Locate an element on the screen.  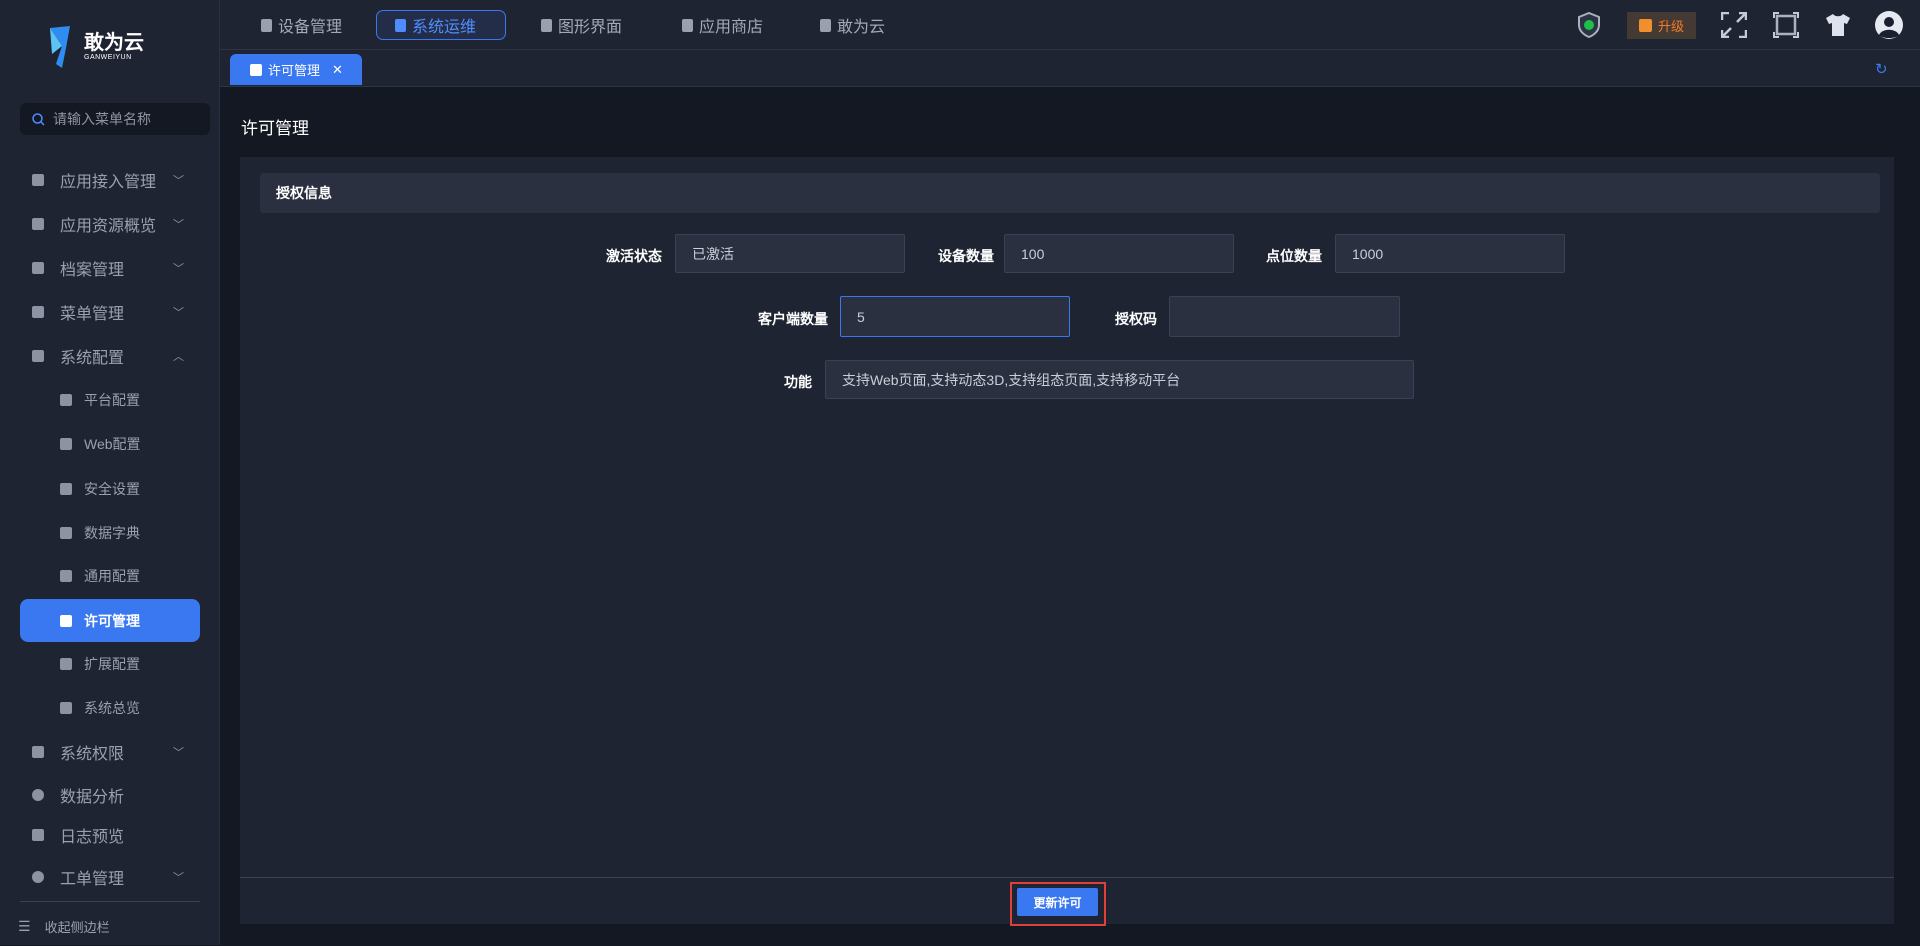
sidebar-subitem-extensions: 扩展配置 is located at coordinates (110, 664).